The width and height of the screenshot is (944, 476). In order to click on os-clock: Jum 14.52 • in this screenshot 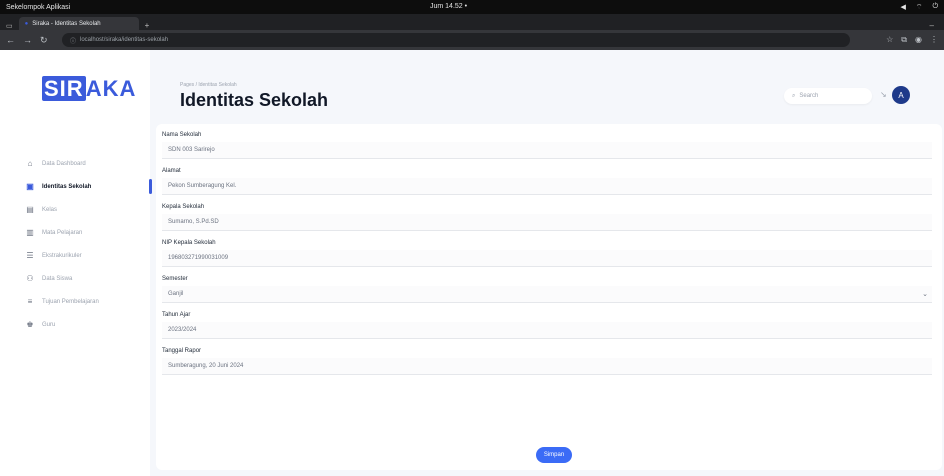, I will do `click(448, 6)`.